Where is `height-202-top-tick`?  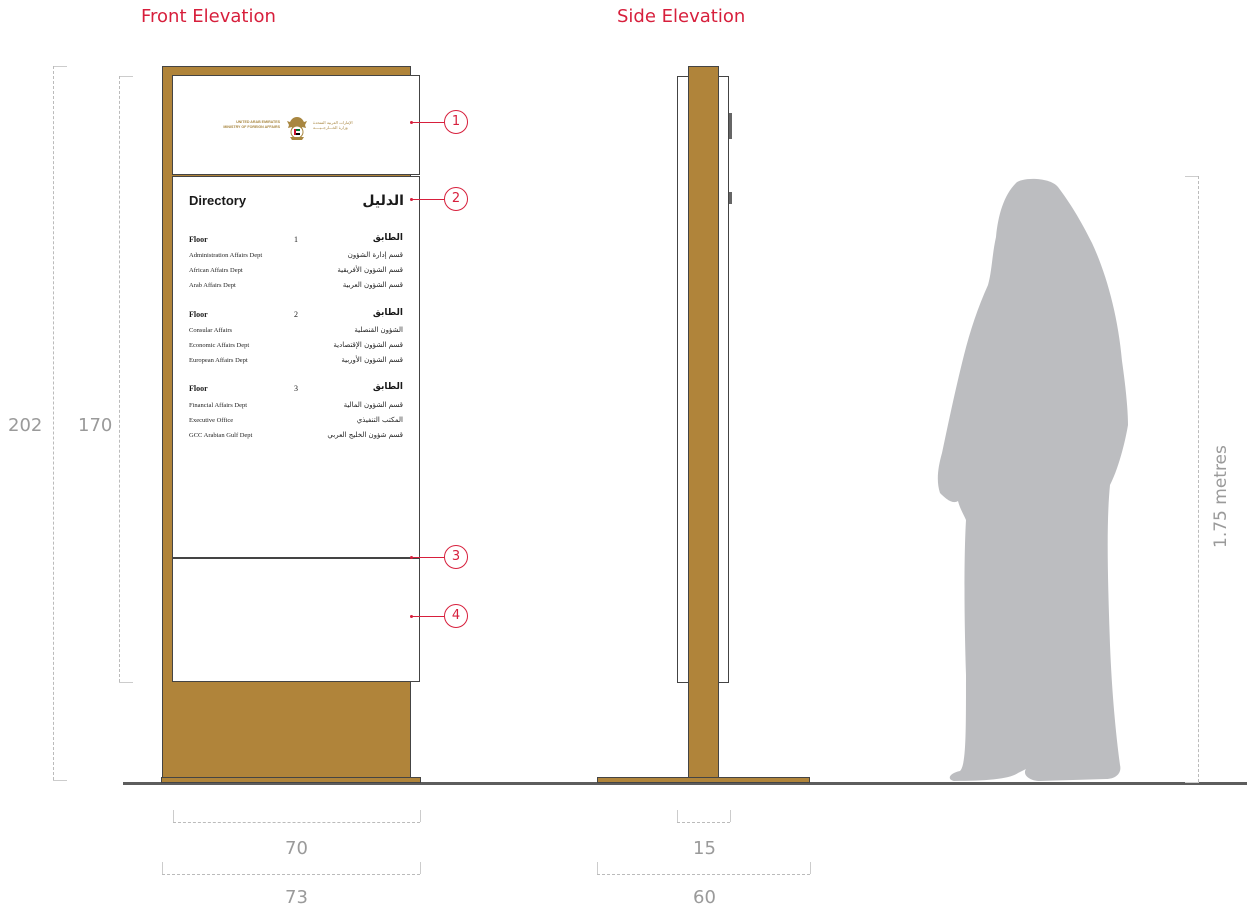
height-202-top-tick is located at coordinates (60, 66).